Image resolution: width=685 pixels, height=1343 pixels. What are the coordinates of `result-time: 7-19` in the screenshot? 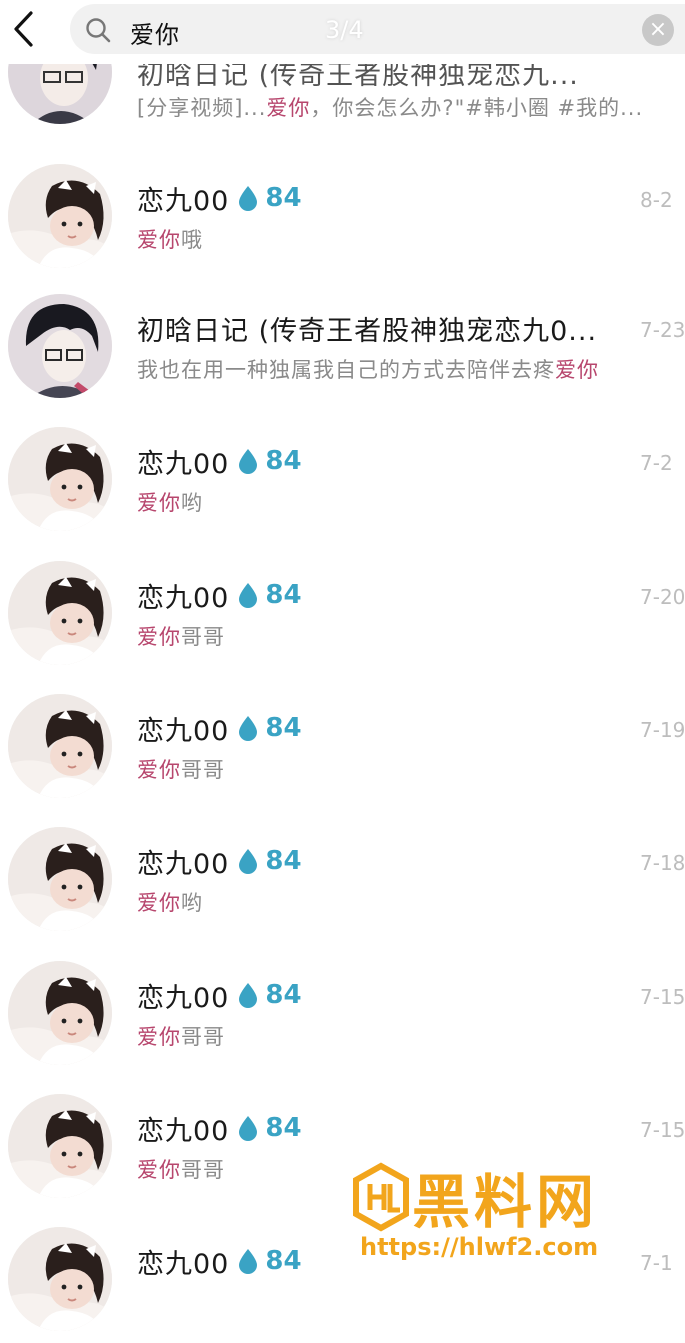 It's located at (662, 730).